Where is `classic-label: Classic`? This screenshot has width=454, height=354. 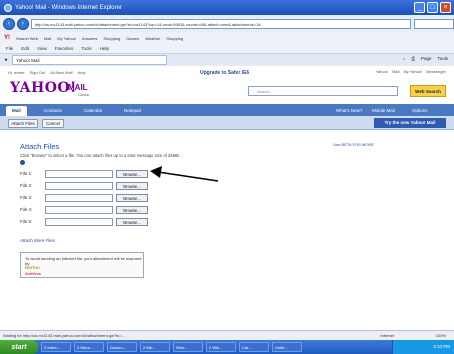 classic-label: Classic is located at coordinates (84, 95).